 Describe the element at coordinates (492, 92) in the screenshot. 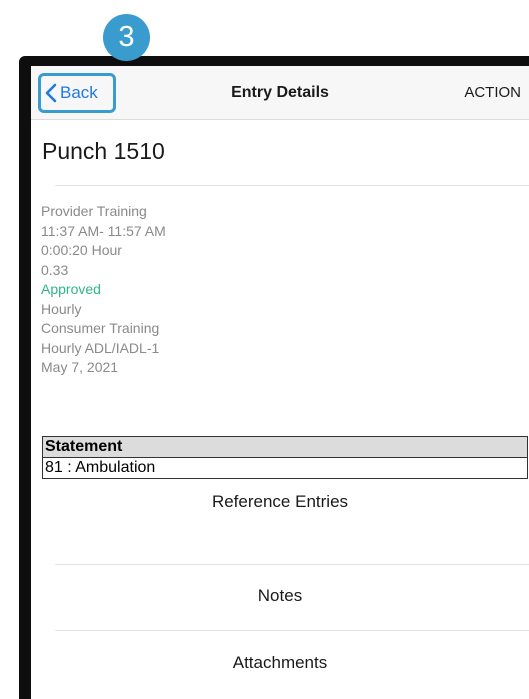

I see `action-button: ACTION` at that location.